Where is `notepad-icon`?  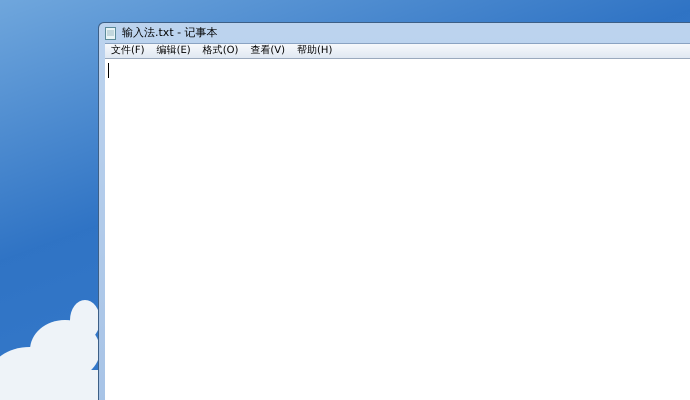
notepad-icon is located at coordinates (110, 33).